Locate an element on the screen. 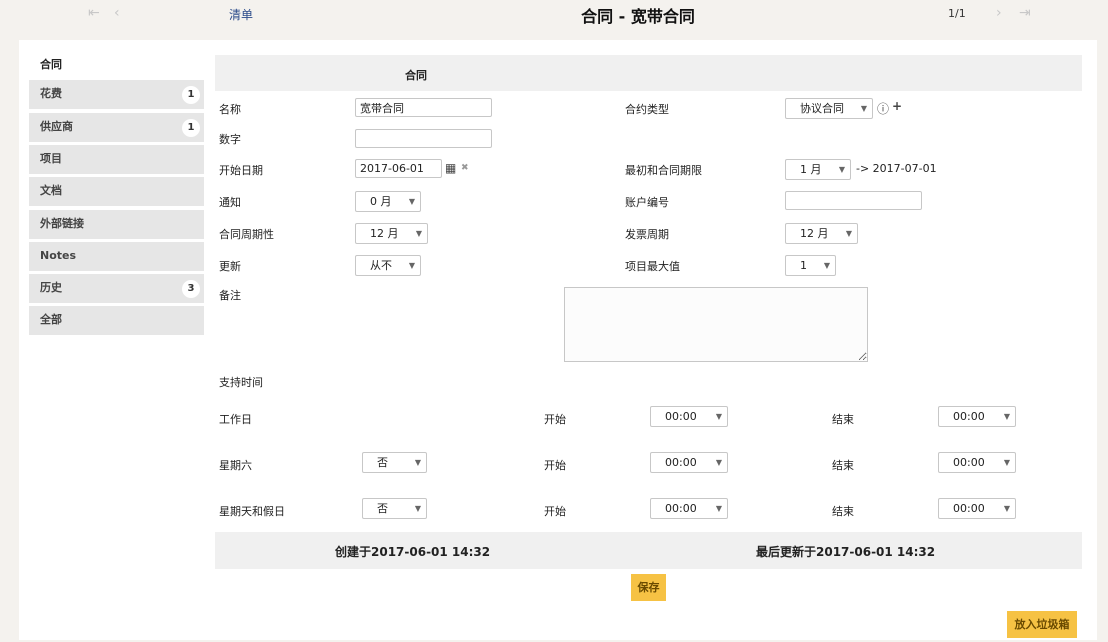  account-number-input is located at coordinates (853, 200).